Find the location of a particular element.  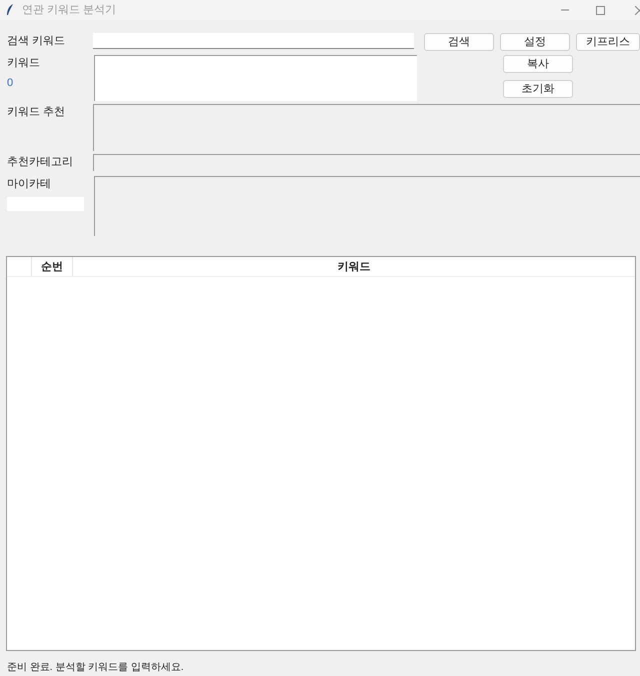

feather-icon is located at coordinates (10, 10).